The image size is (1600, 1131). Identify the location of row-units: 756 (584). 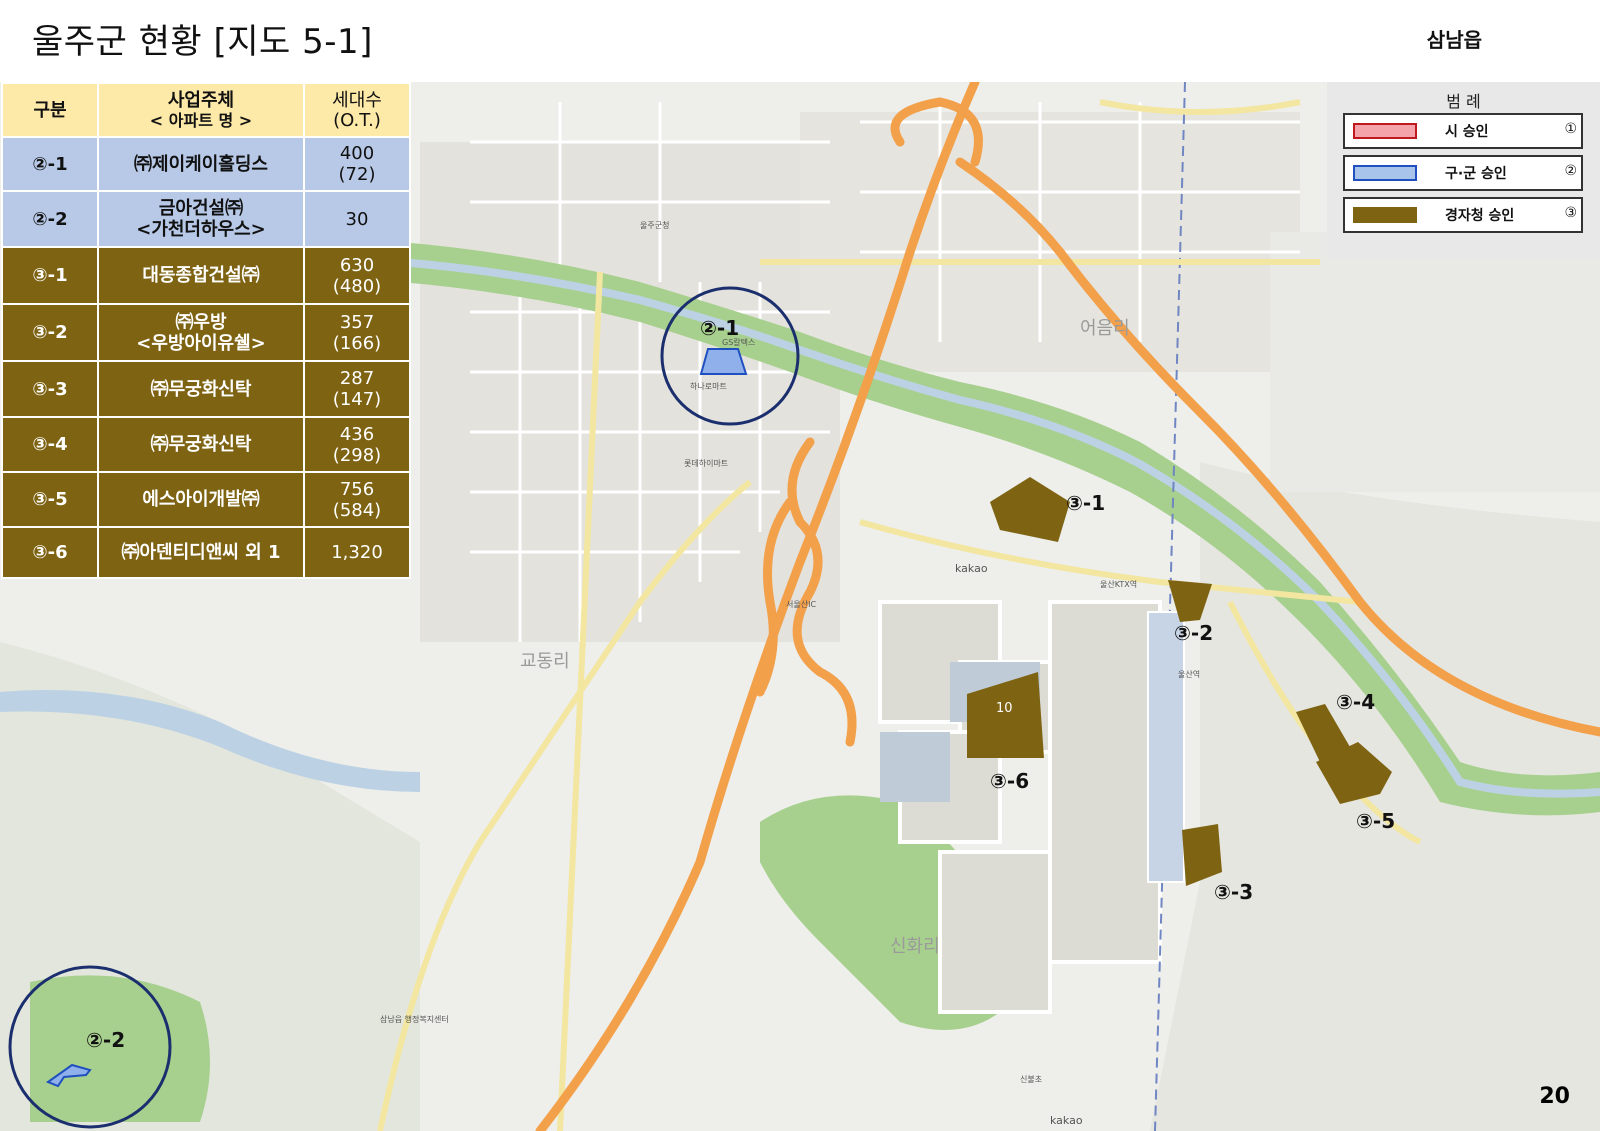
(357, 499).